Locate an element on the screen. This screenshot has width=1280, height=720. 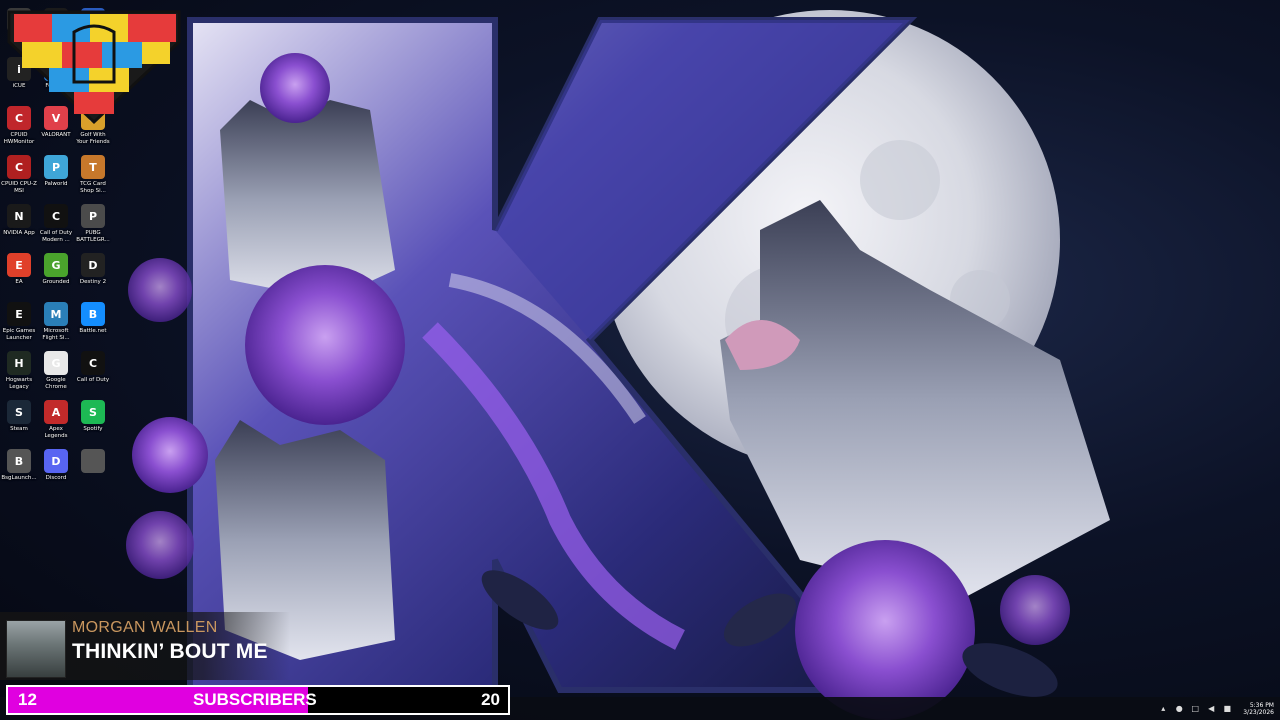
nvidia-icon: N is located at coordinates (19, 216).